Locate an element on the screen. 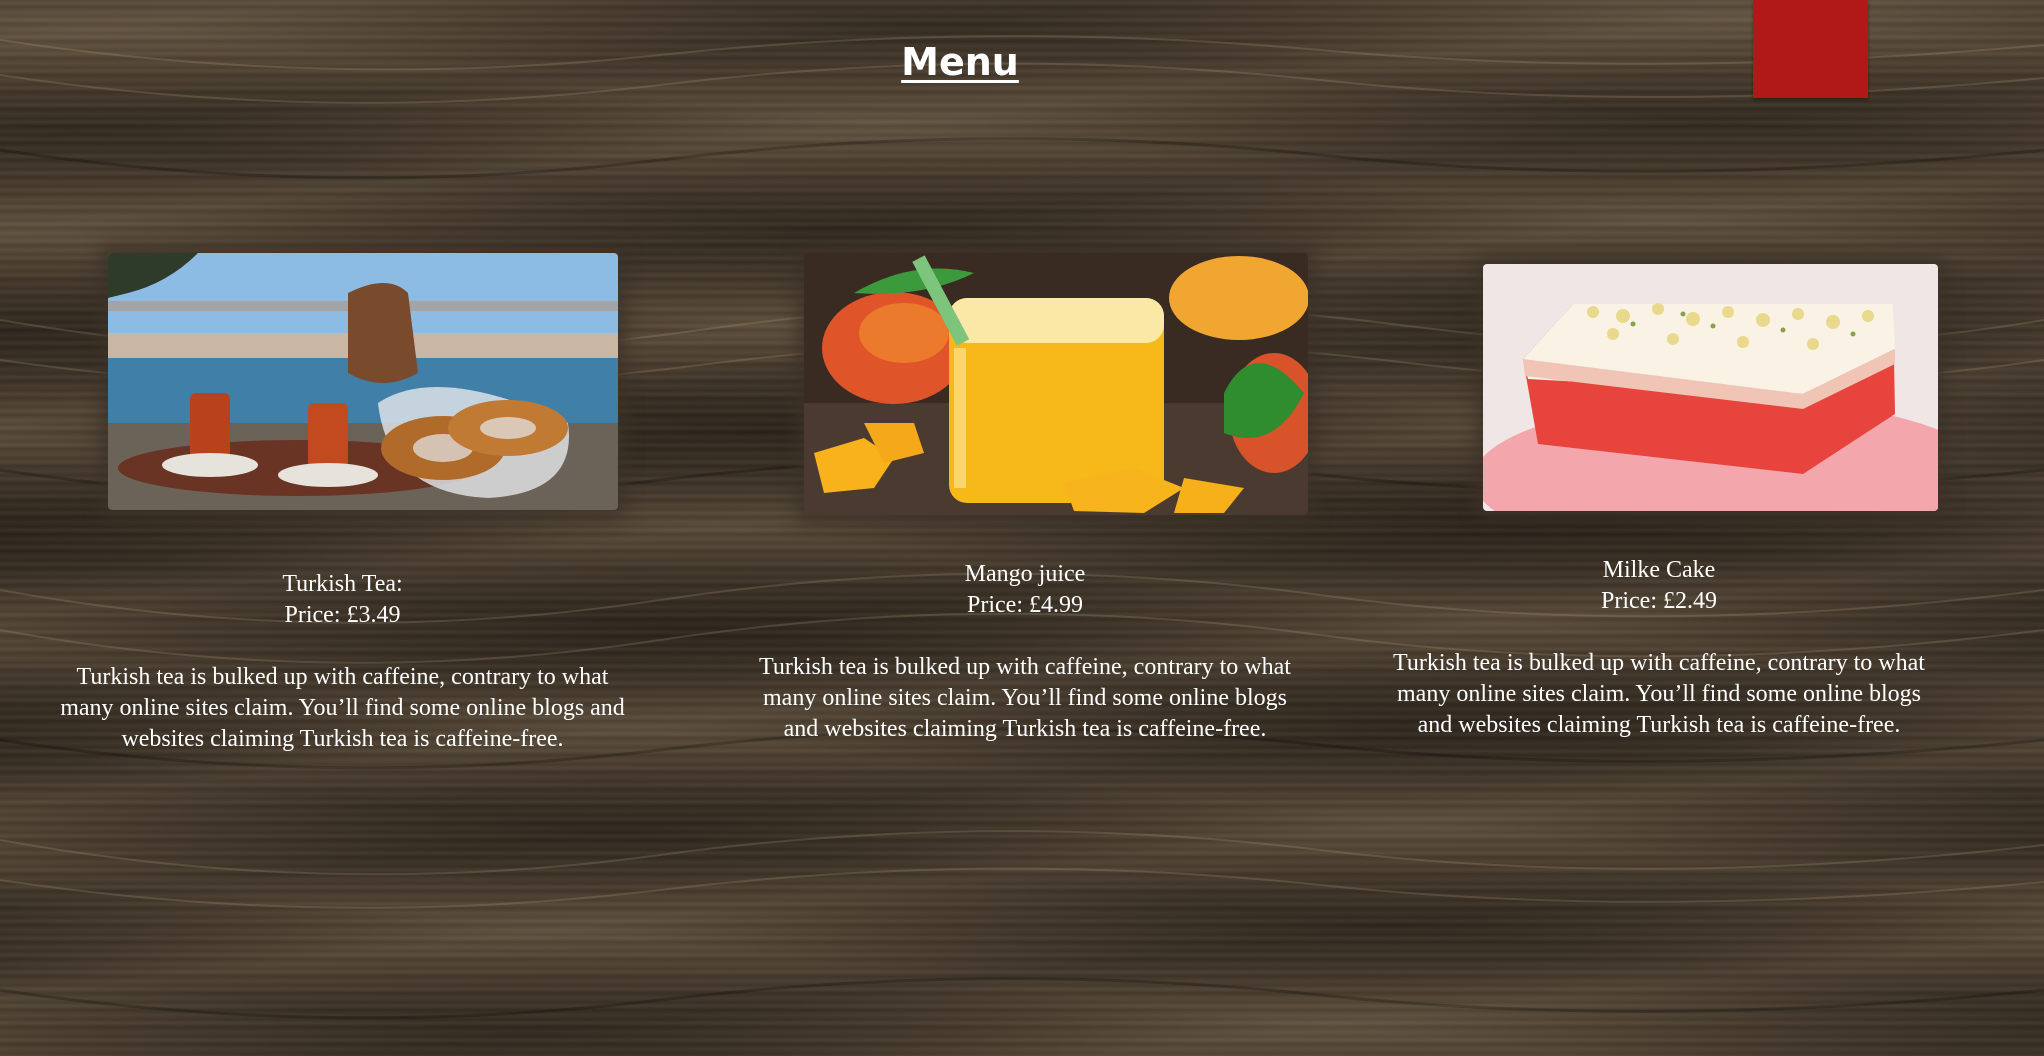 Image resolution: width=2044 pixels, height=1056 pixels. item-price: Price: £2.49 is located at coordinates (1659, 601).